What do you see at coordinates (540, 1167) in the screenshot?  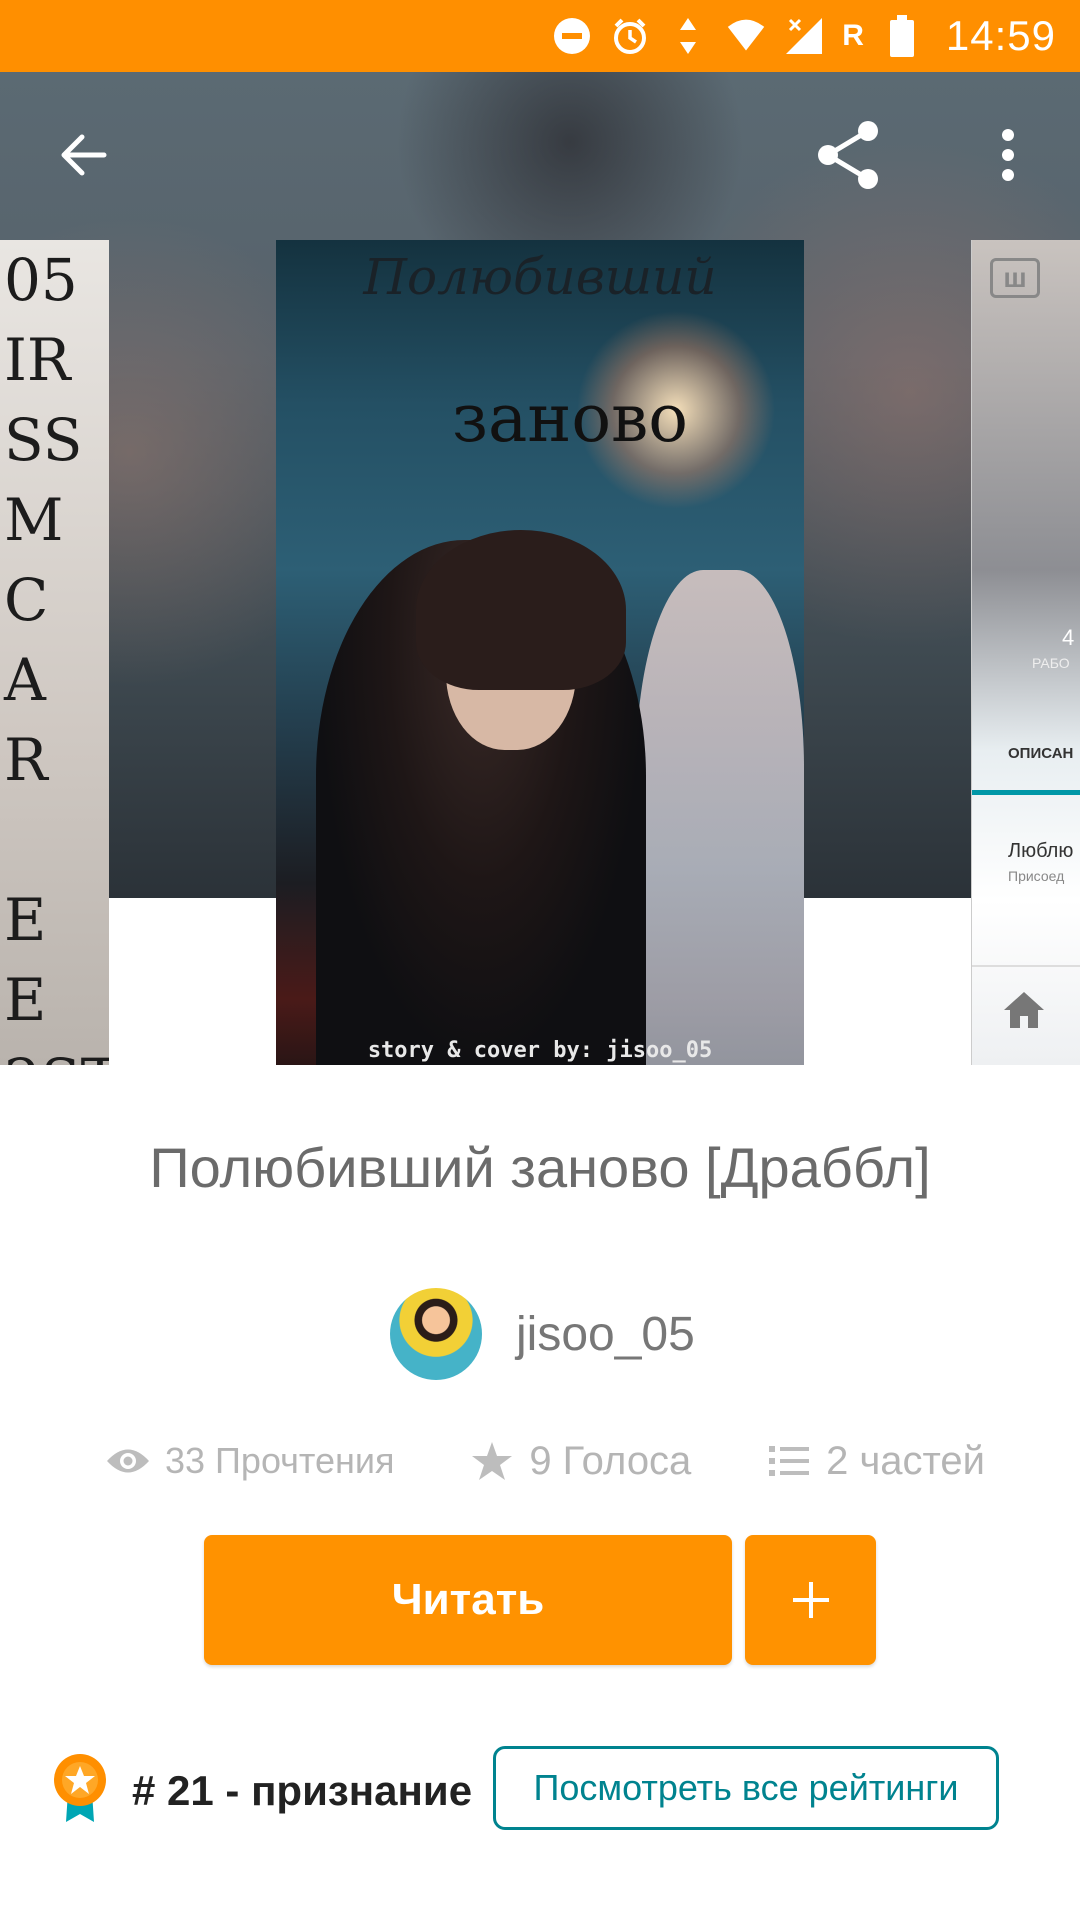 I see `story-title: Полюбивший заново [Драббл]` at bounding box center [540, 1167].